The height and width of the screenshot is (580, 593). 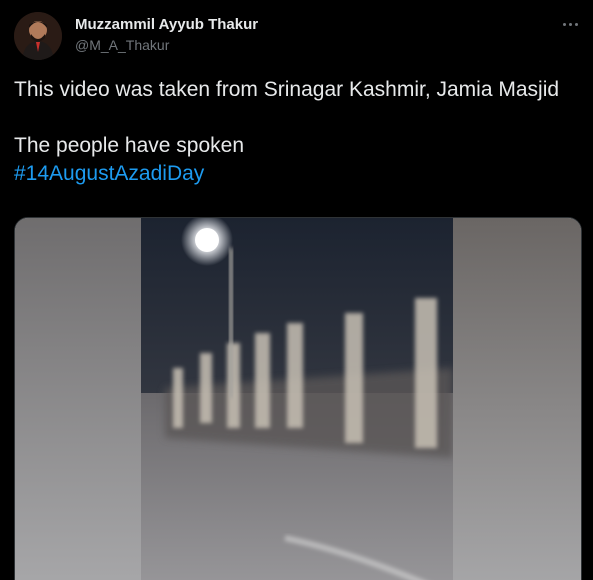 I want to click on hashtag-link: #14AugustAzadiDay, so click(x=109, y=173).